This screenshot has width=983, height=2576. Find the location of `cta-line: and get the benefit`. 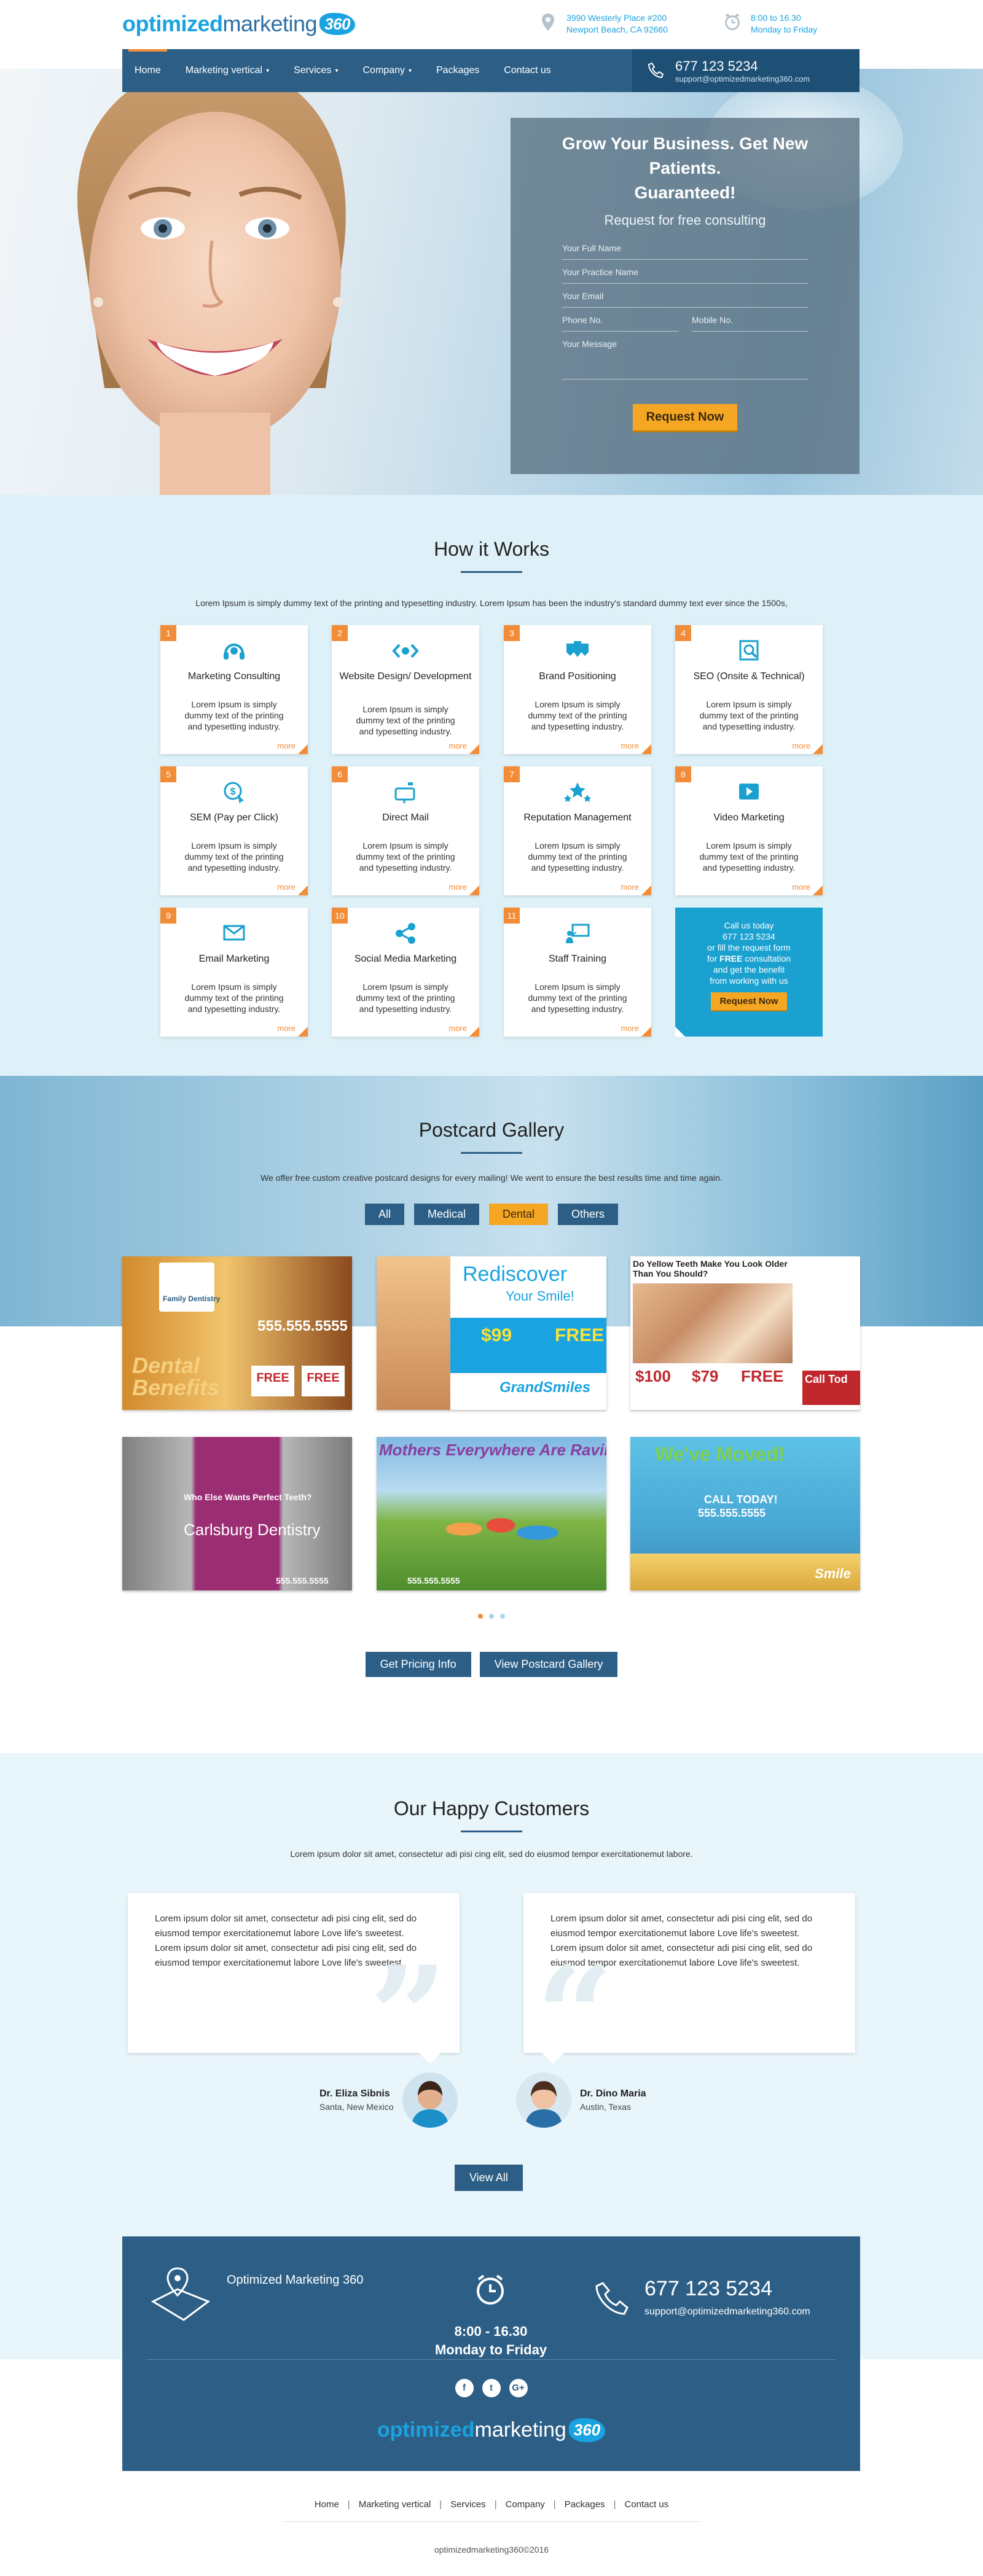

cta-line: and get the benefit is located at coordinates (749, 970).